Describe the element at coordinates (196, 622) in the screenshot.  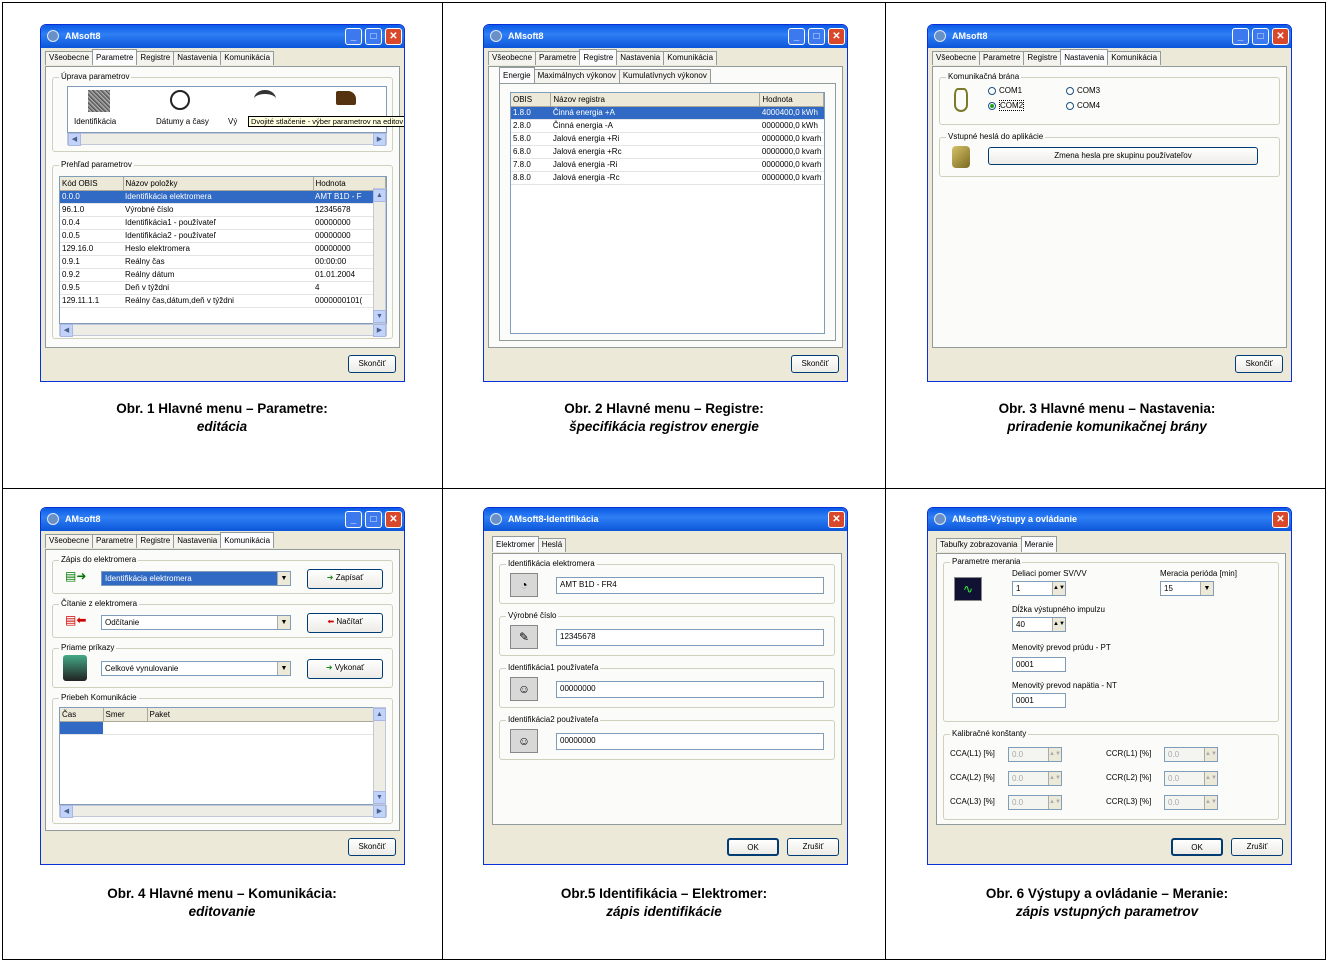
I see `read-select: Odčítanie ▼` at that location.